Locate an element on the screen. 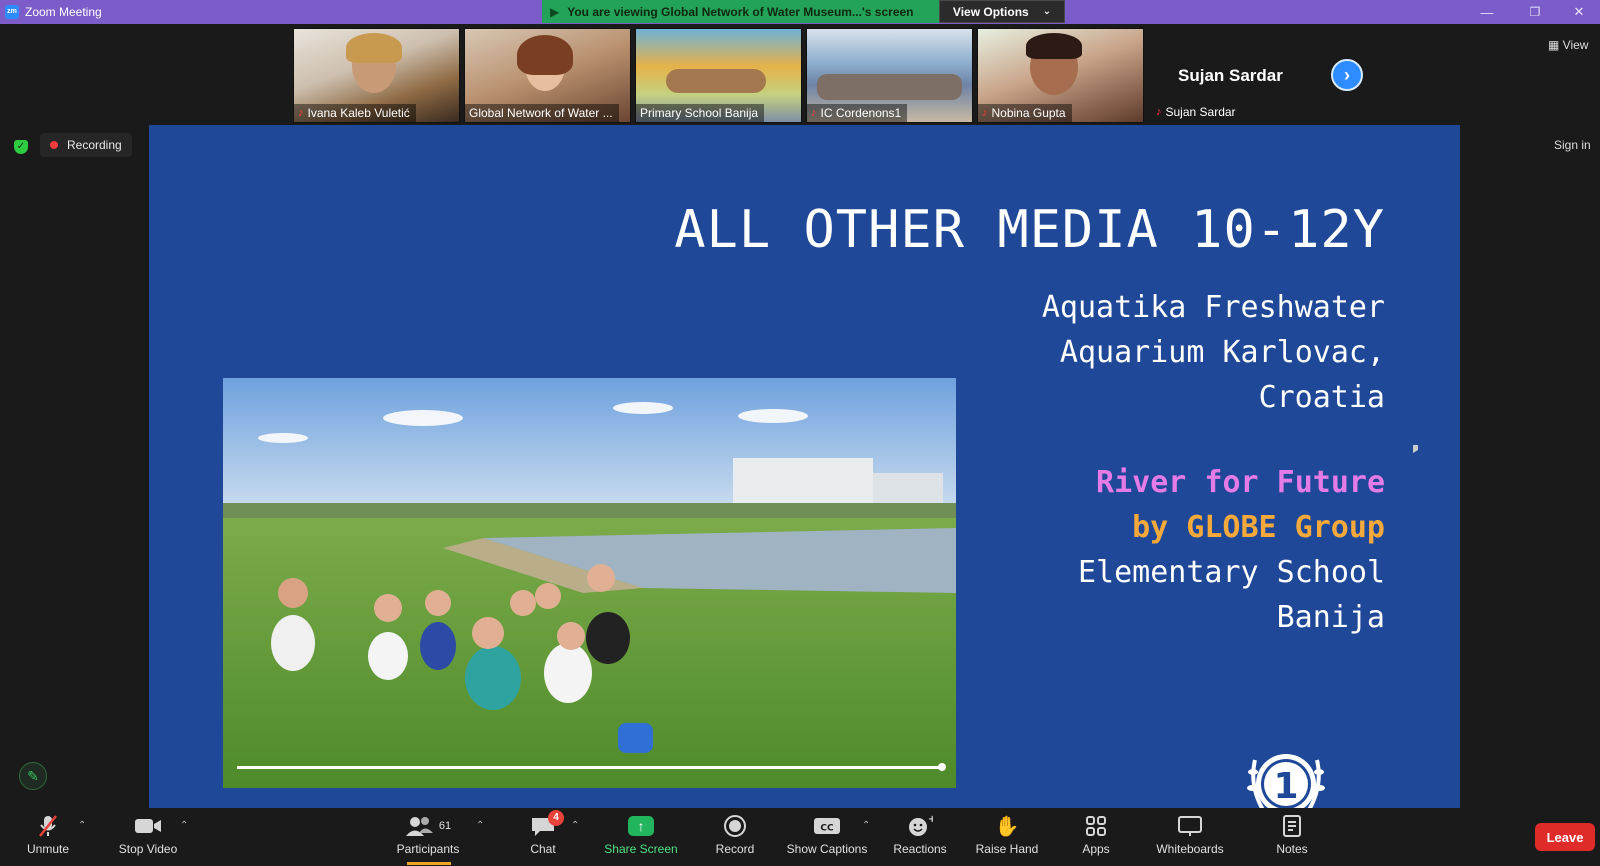 This screenshot has width=1600, height=866. grid-icon: ▦ is located at coordinates (1555, 45).